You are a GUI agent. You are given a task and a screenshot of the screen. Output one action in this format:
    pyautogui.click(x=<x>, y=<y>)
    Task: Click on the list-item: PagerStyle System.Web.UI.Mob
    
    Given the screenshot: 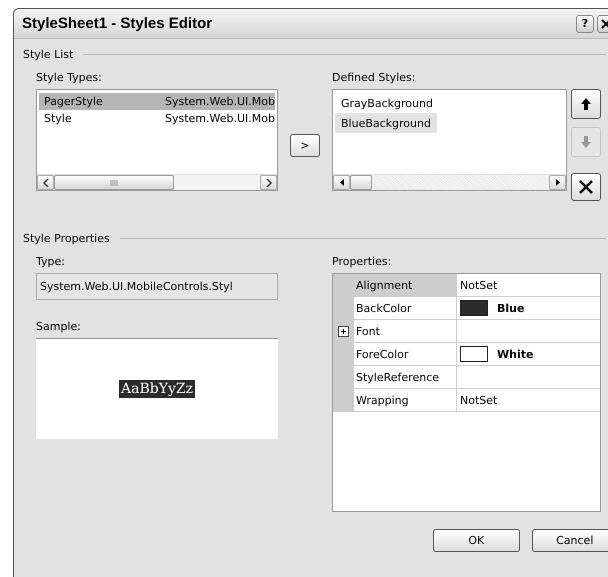 What is the action you would take?
    pyautogui.click(x=157, y=101)
    